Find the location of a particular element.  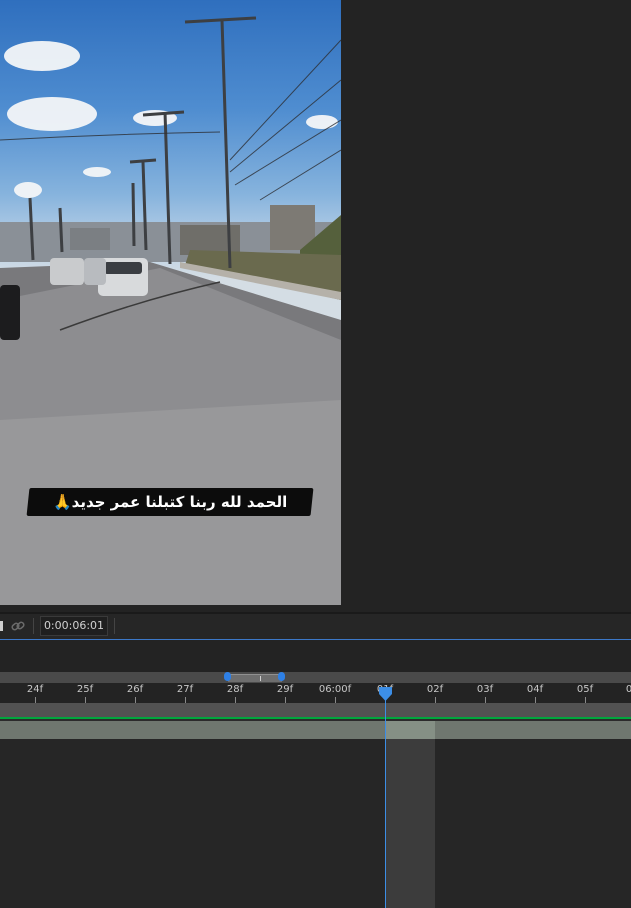

ruler-tick-label: 26f is located at coordinates (135, 689).